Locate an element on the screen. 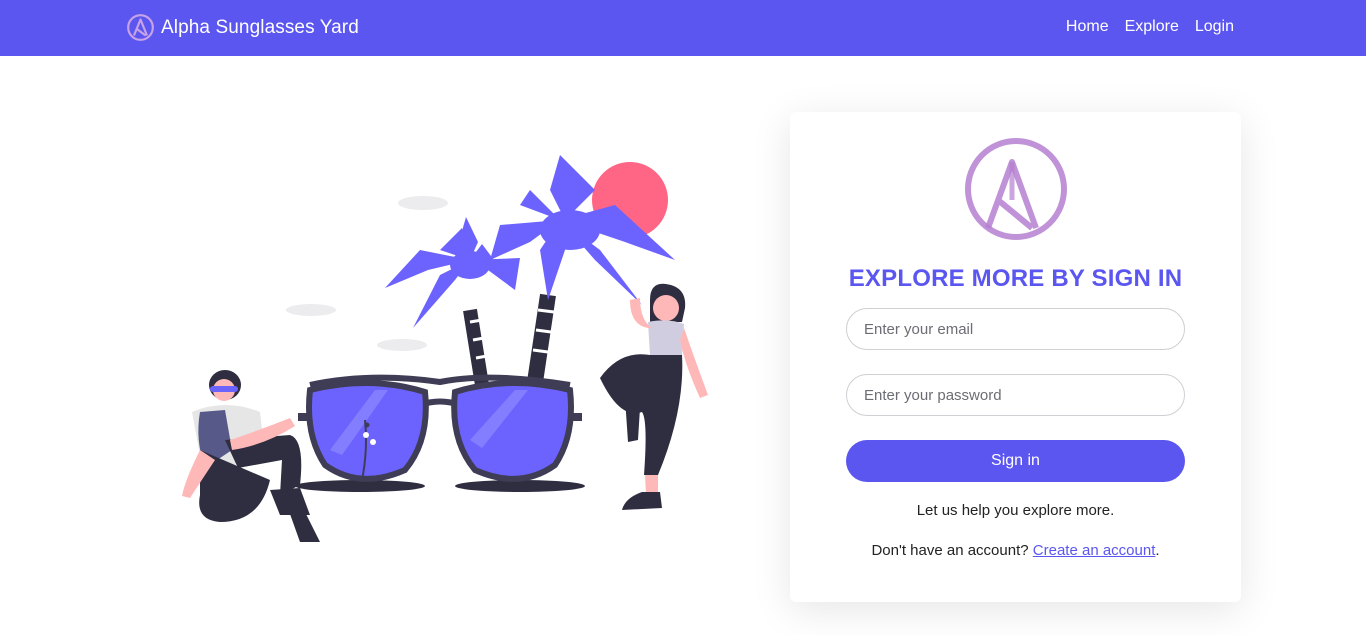 This screenshot has width=1366, height=635. giant-sunglasses is located at coordinates (440, 428).